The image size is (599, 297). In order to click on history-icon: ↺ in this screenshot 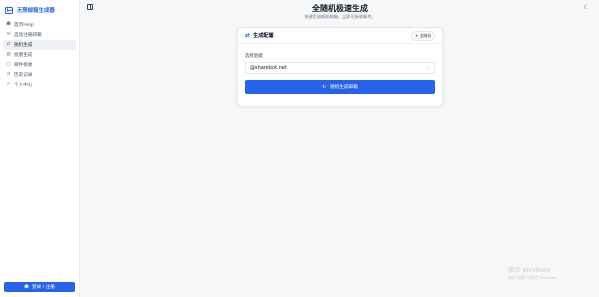, I will do `click(8, 74)`.